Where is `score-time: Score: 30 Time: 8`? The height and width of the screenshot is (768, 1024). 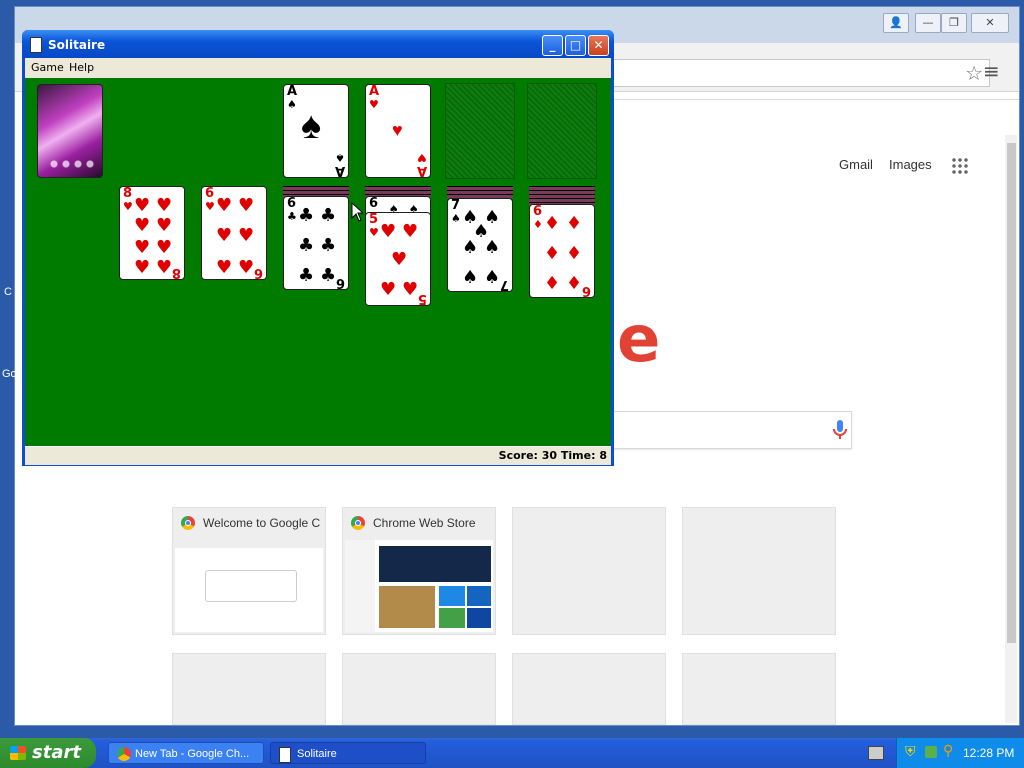 score-time: Score: 30 Time: 8 is located at coordinates (552, 455).